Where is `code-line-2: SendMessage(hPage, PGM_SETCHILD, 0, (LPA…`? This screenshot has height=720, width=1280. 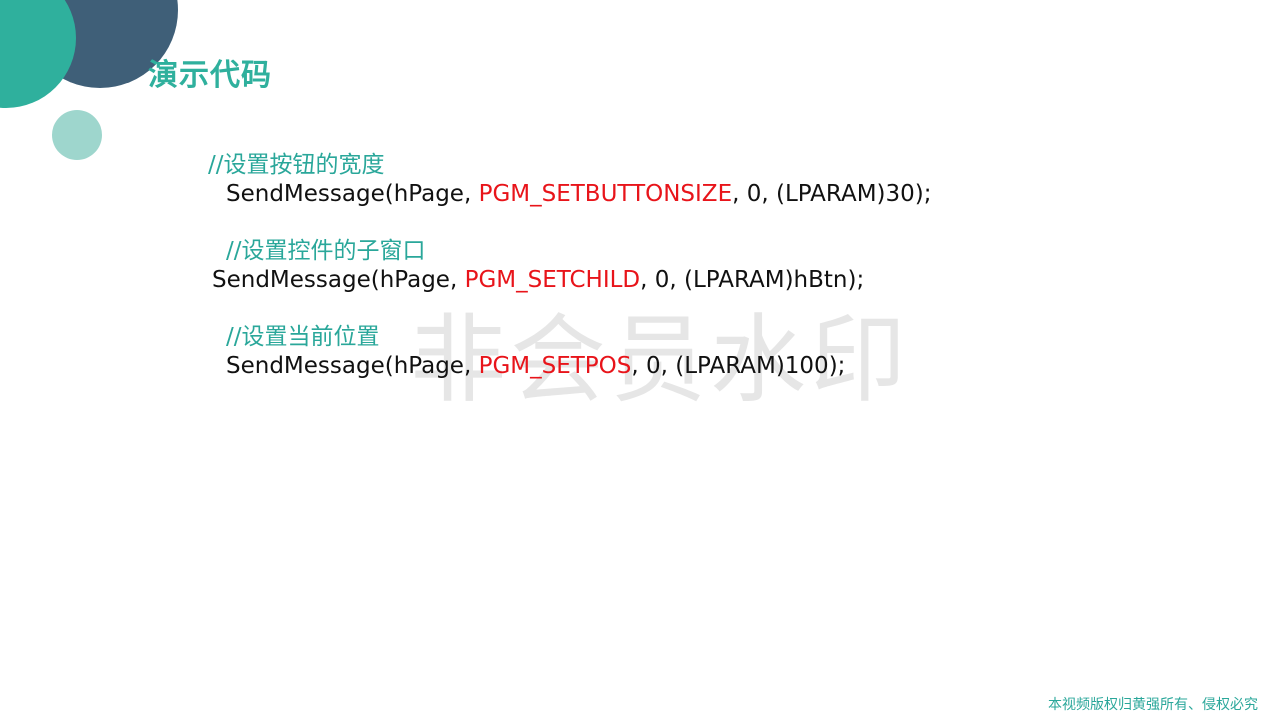
code-line-2: SendMessage(hPage, PGM_SETCHILD, 0, (LPA… is located at coordinates (538, 280).